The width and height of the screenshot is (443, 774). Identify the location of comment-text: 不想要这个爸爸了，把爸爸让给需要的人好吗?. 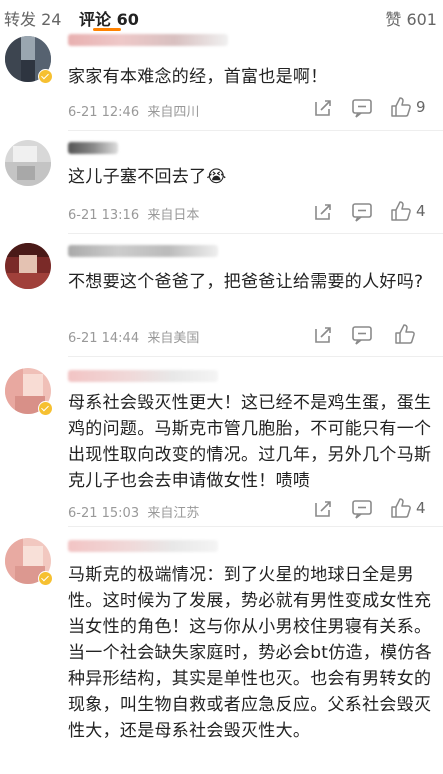
(246, 282).